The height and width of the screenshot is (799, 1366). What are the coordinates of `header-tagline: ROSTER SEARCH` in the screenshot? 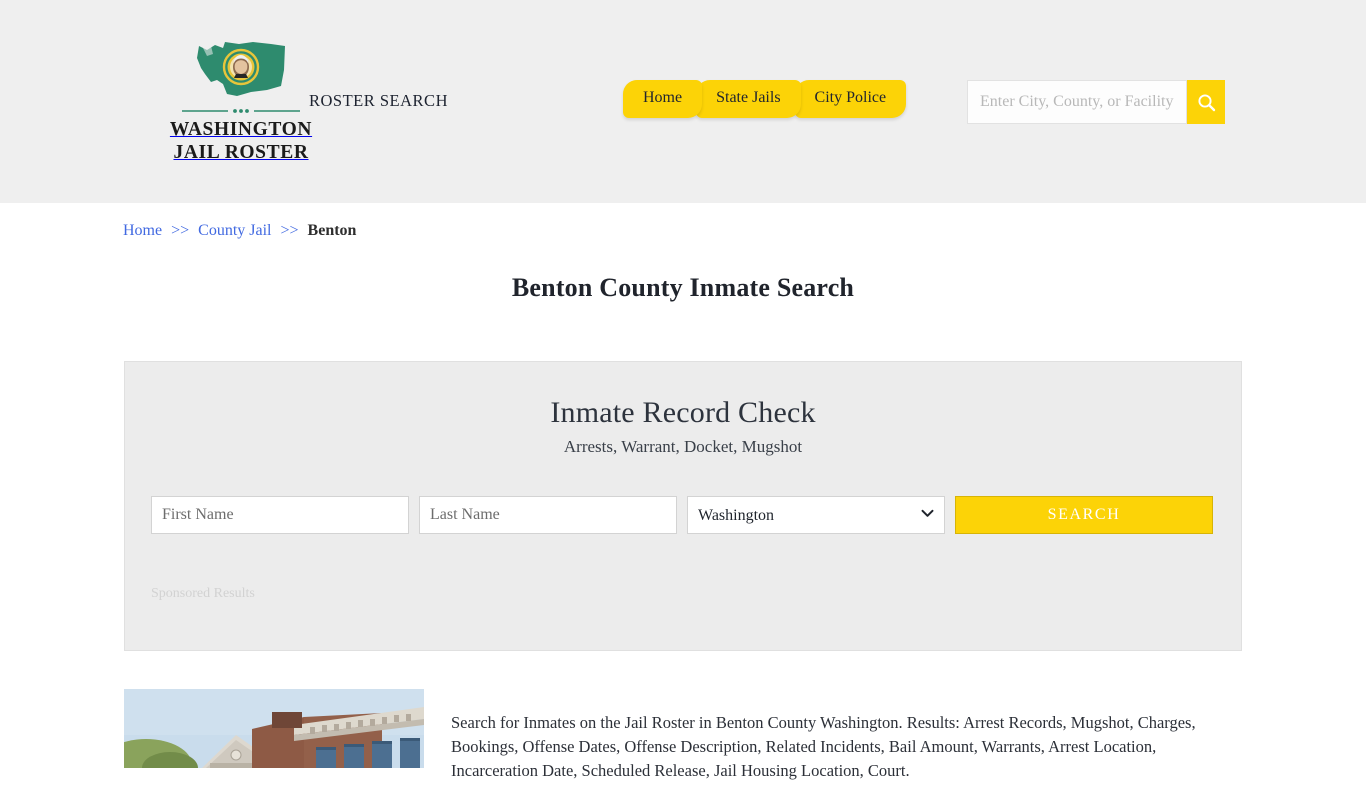 It's located at (378, 100).